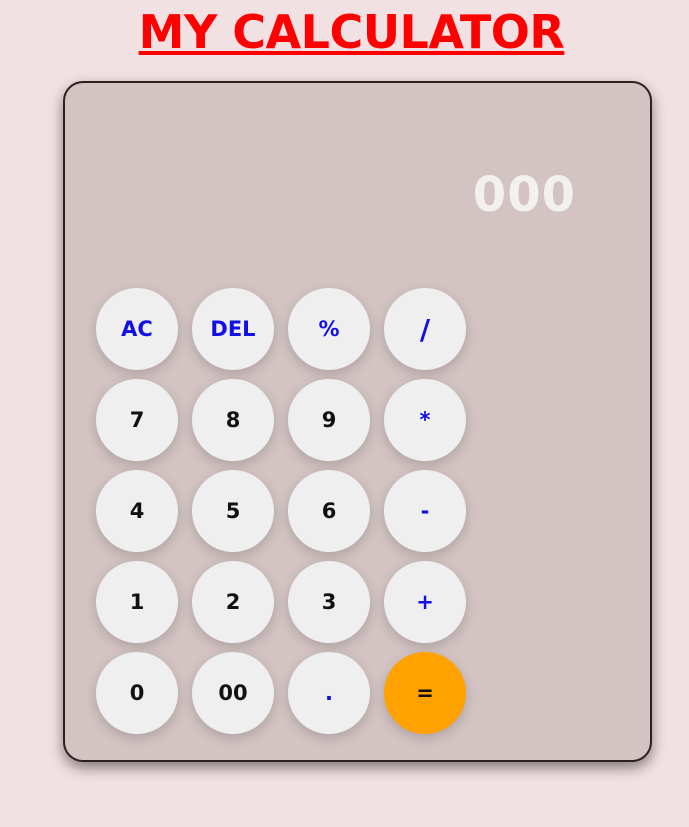 The width and height of the screenshot is (689, 827). I want to click on digit-4-button: 4, so click(137, 511).